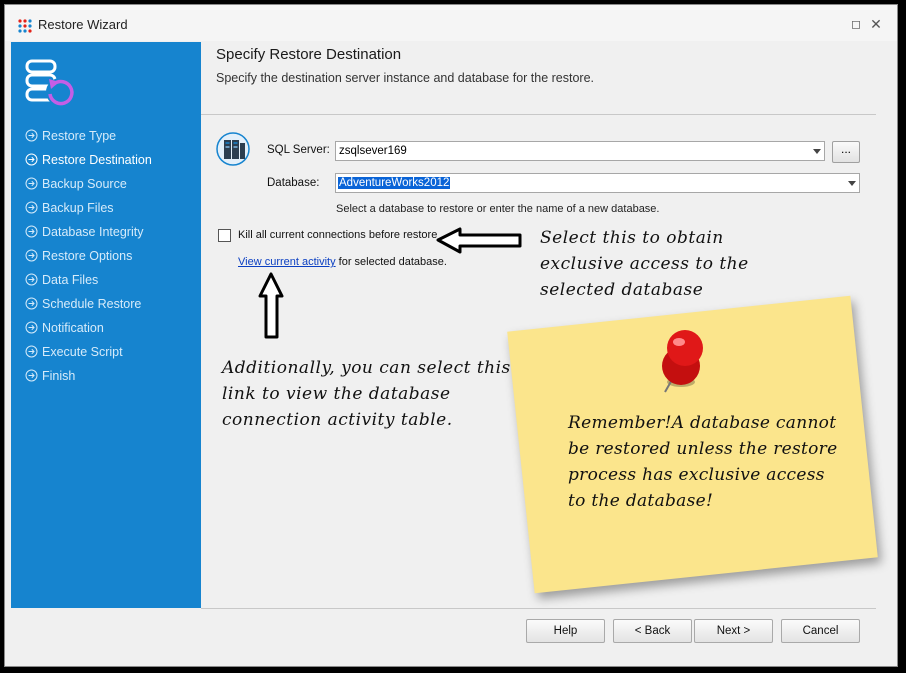 The height and width of the screenshot is (673, 906). What do you see at coordinates (856, 24) in the screenshot?
I see `maximize-button: ◻` at bounding box center [856, 24].